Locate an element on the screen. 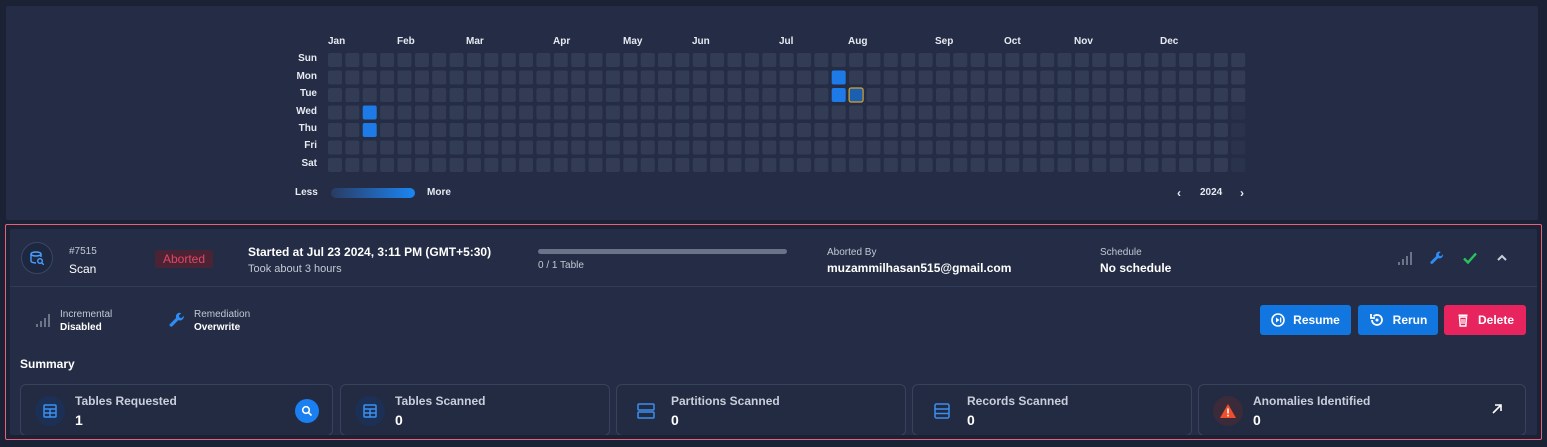 The width and height of the screenshot is (1547, 447). prev-year-icon: ‹ is located at coordinates (1179, 193).